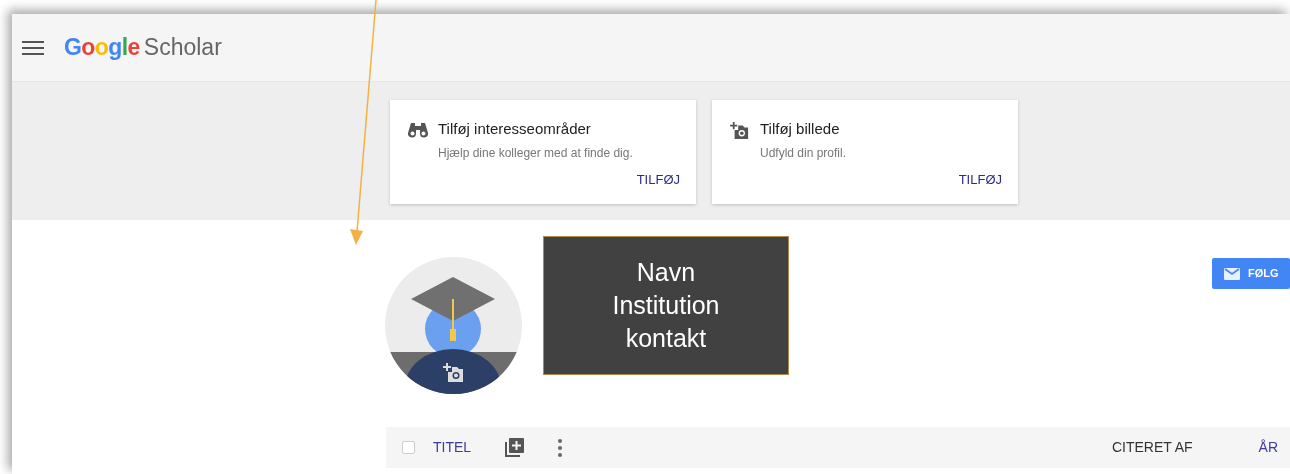 This screenshot has height=474, width=1290. What do you see at coordinates (1251, 273) in the screenshot?
I see `follow-button: FØLG` at bounding box center [1251, 273].